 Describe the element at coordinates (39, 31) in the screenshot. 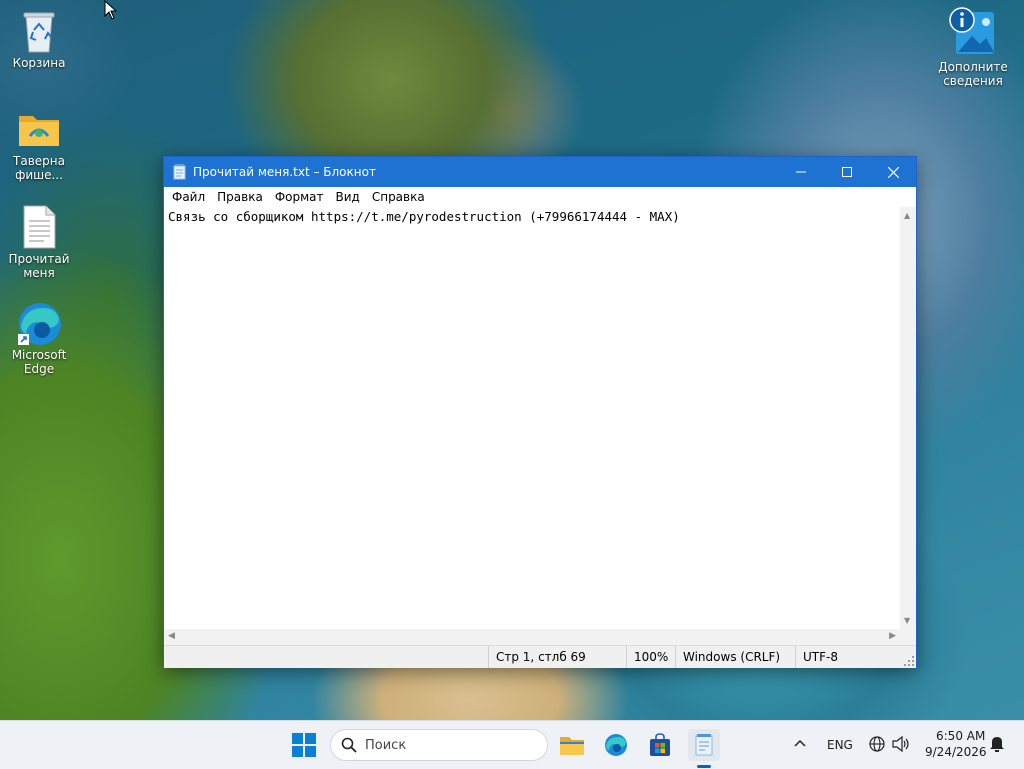

I see `recycle-bin-icon` at that location.